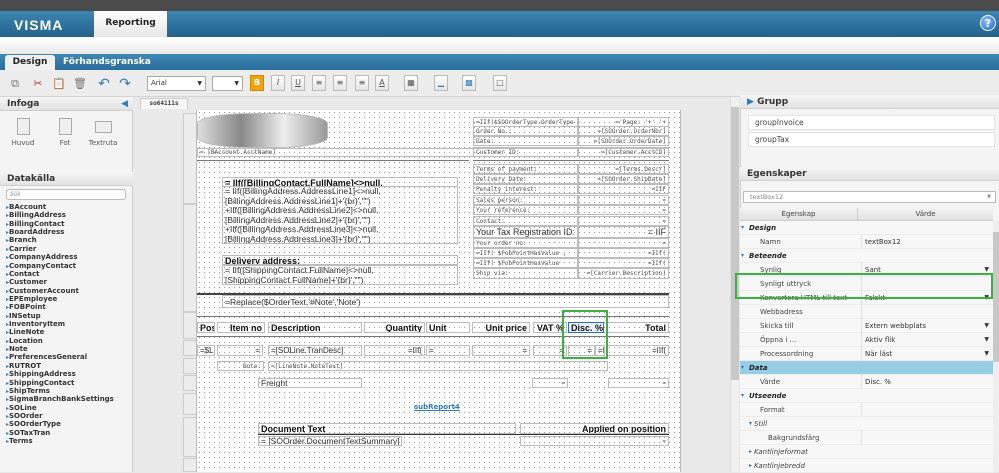 Image resolution: width=999 pixels, height=473 pixels. I want to click on align-center-icon: ≡, so click(340, 83).